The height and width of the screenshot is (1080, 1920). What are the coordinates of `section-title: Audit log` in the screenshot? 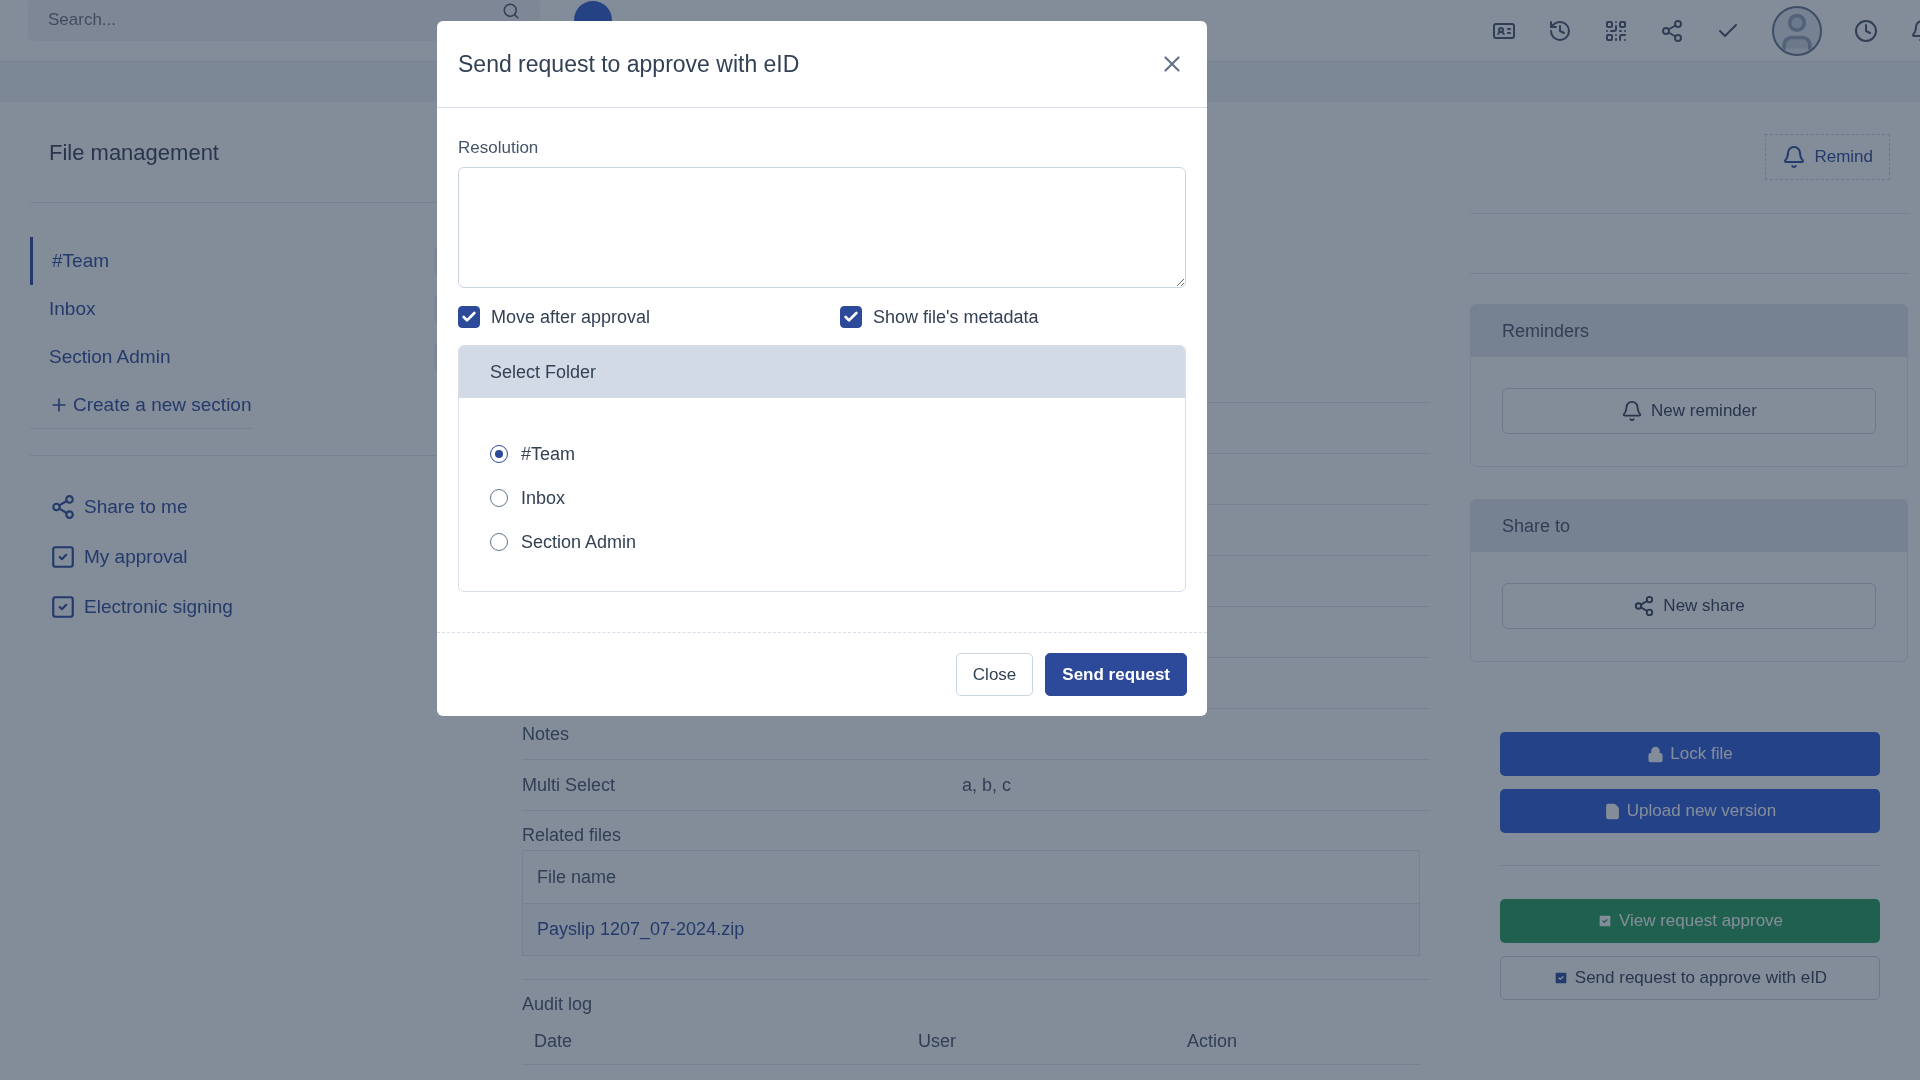 It's located at (558, 1004).